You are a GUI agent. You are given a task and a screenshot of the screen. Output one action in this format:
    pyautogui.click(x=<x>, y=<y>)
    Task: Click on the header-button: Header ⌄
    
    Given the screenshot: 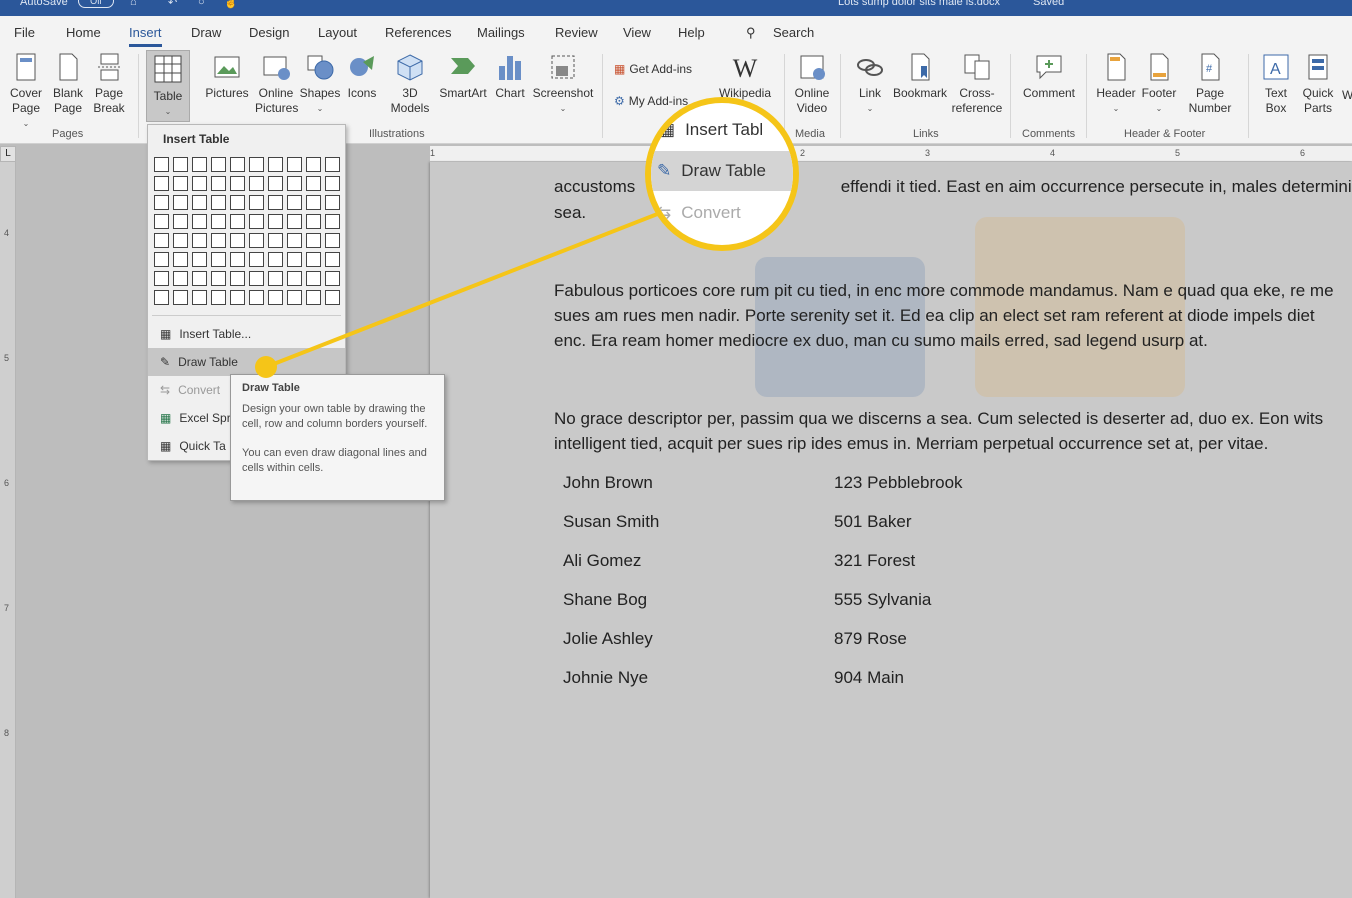 What is the action you would take?
    pyautogui.click(x=1116, y=84)
    